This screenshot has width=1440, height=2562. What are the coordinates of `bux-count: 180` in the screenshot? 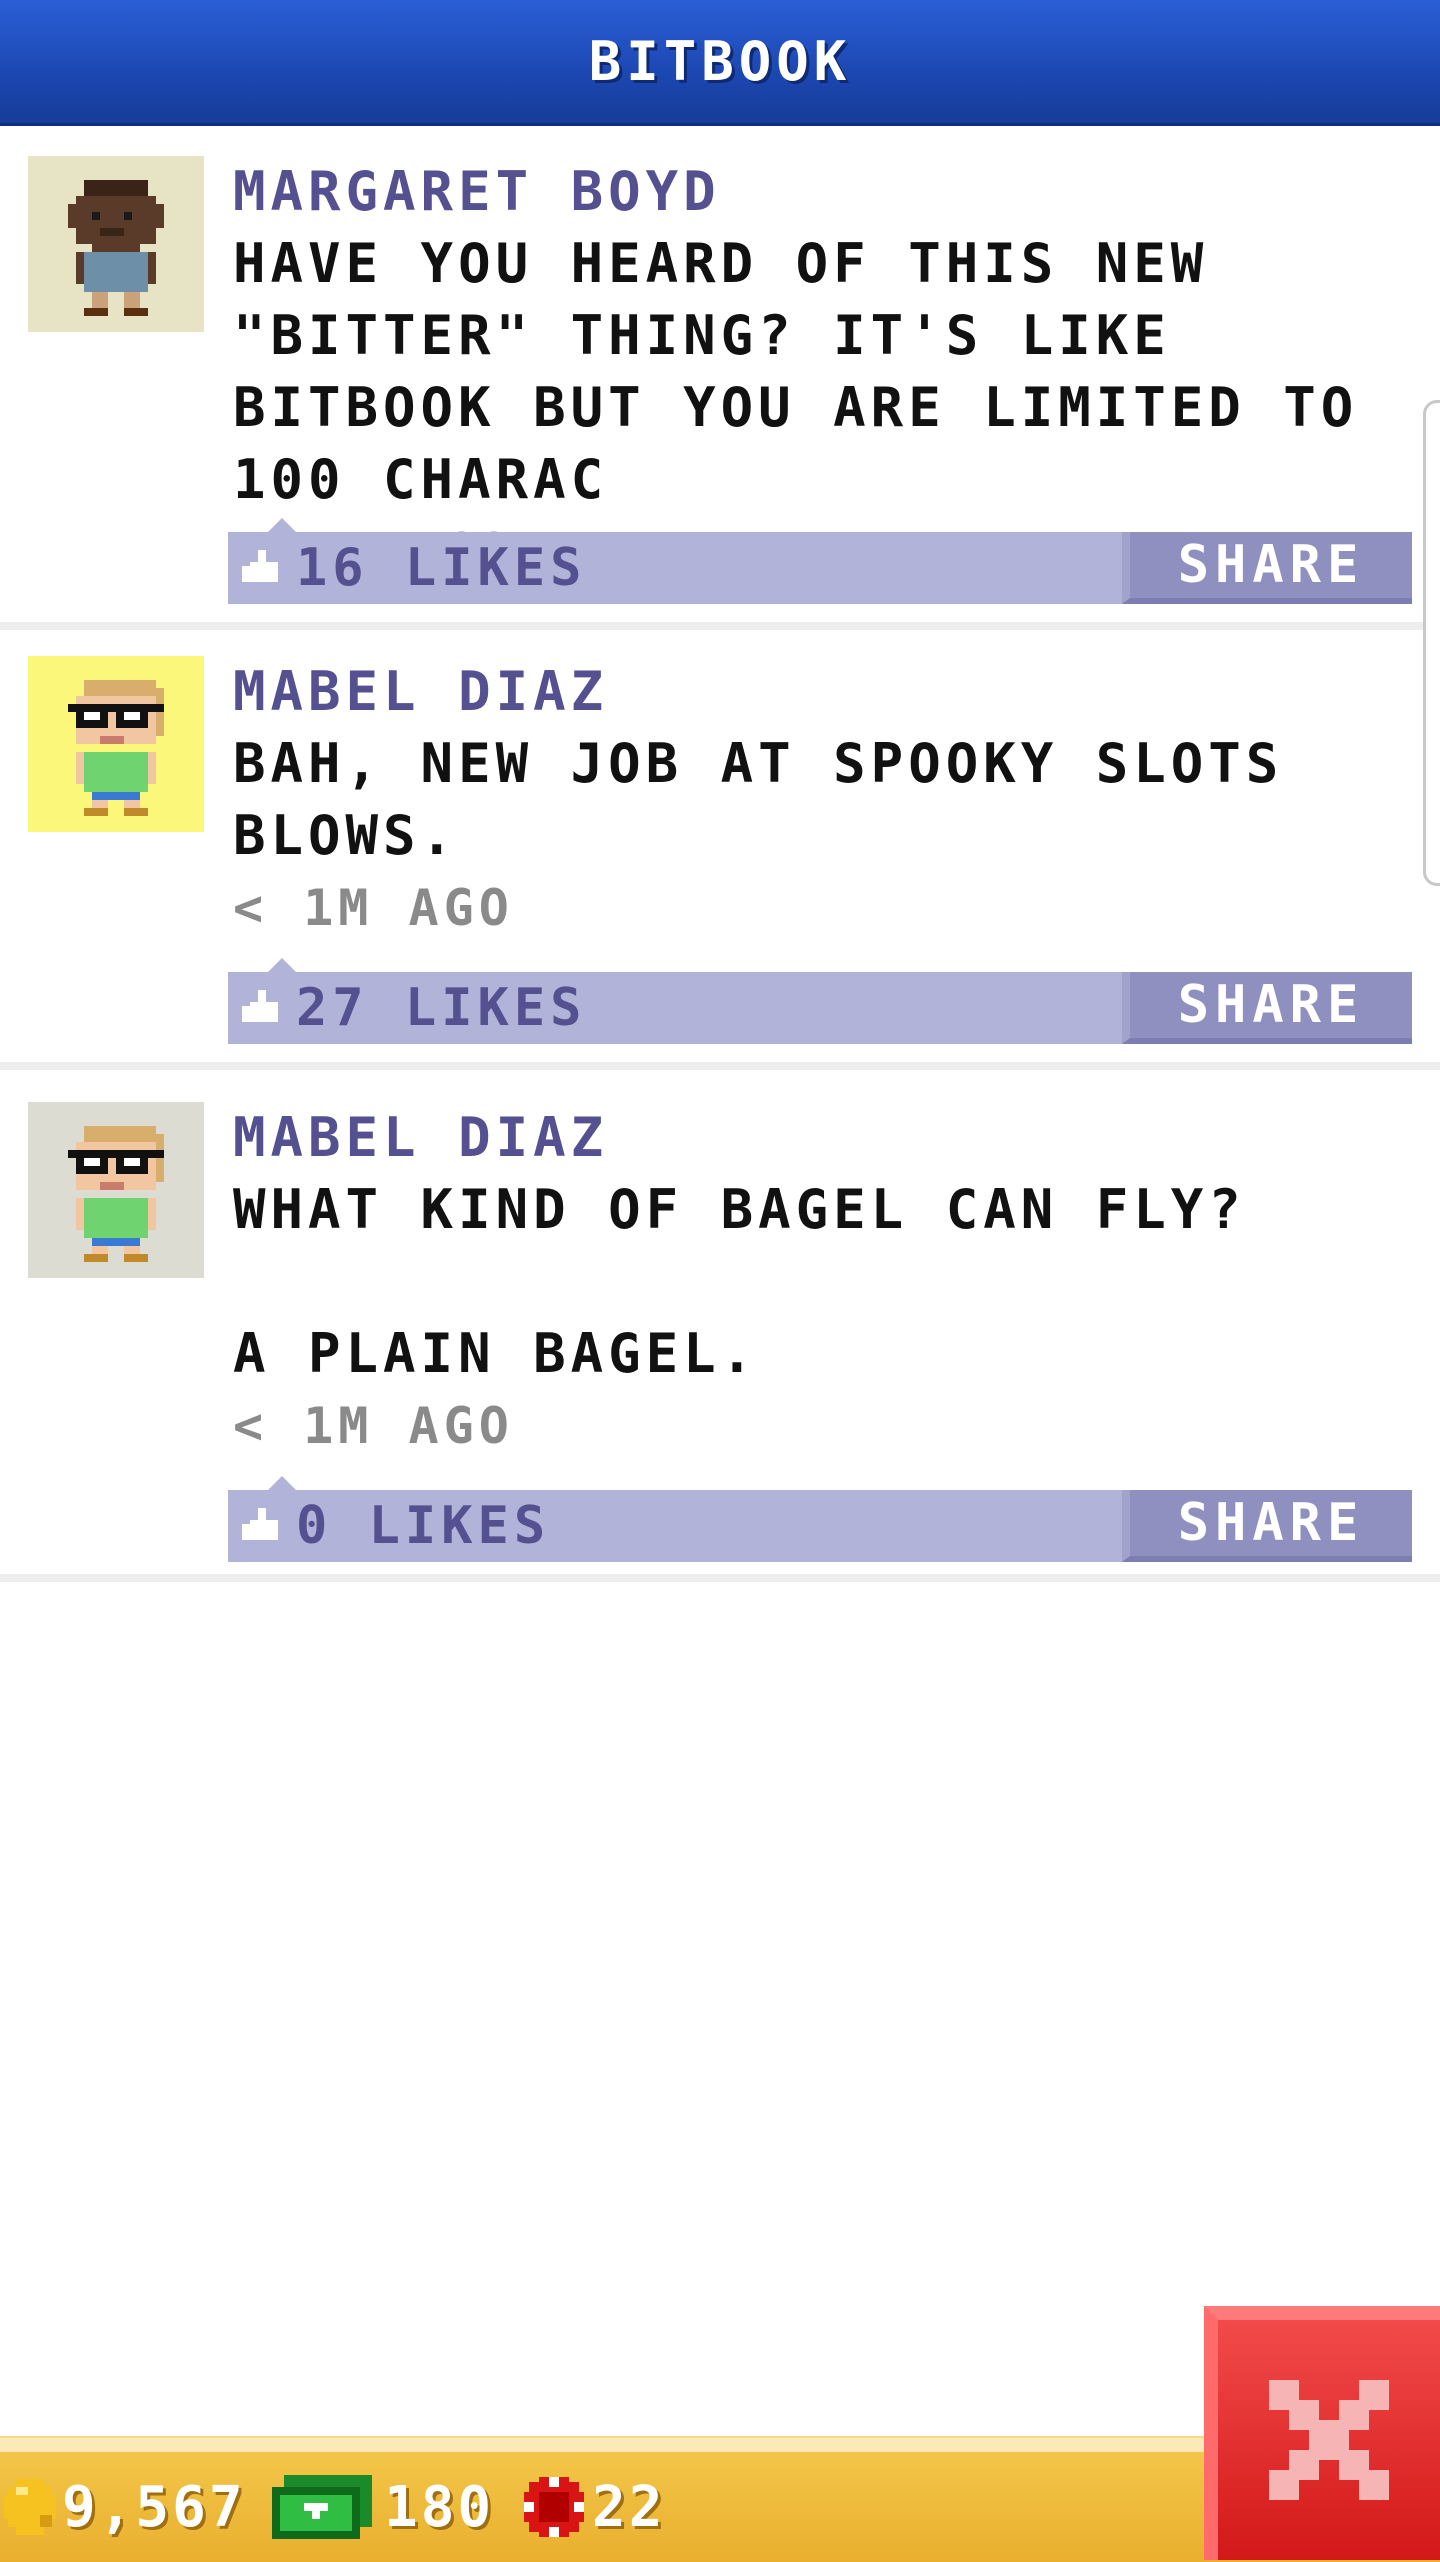 It's located at (439, 2507).